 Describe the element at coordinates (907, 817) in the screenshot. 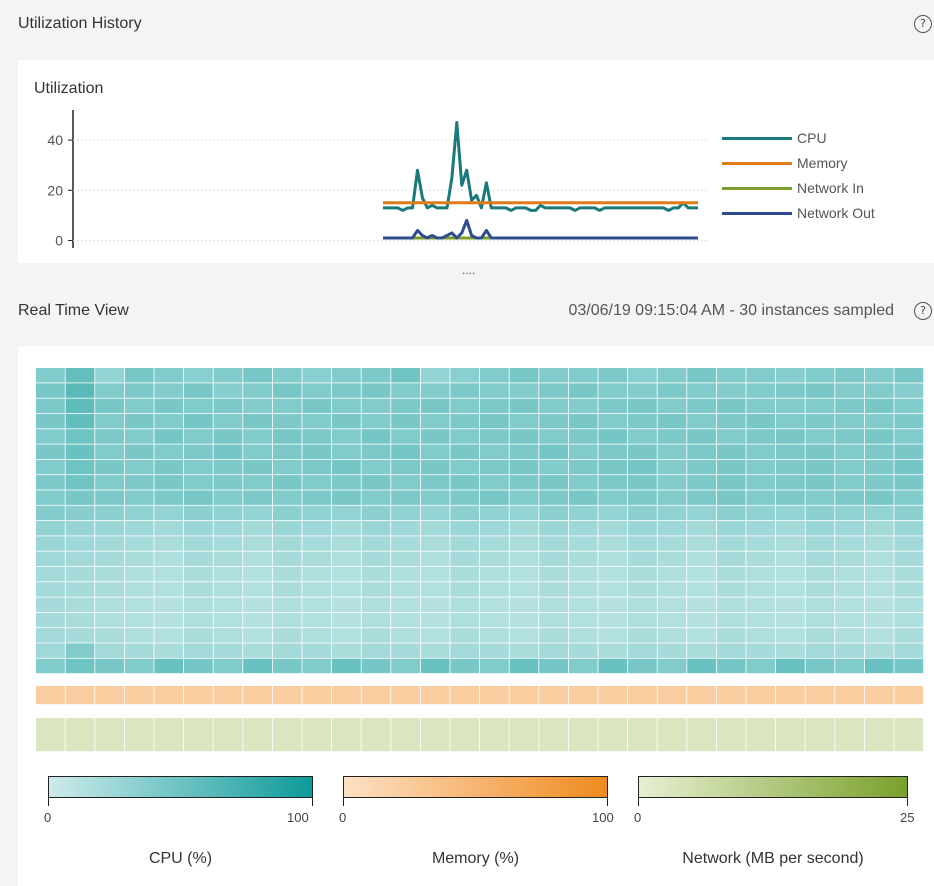

I see `scale-max: 25` at that location.